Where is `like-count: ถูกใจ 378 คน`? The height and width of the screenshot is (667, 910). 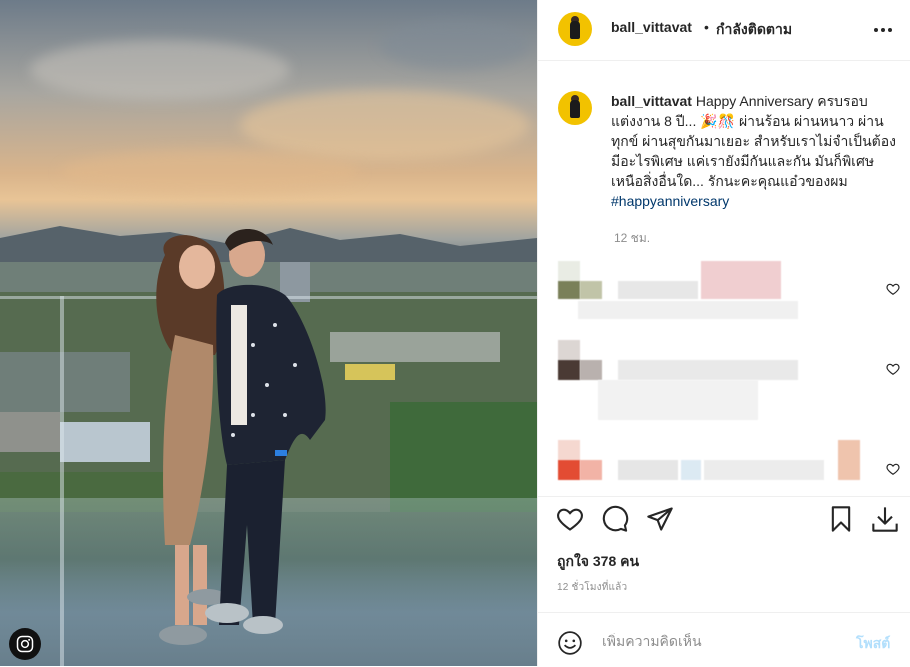
like-count: ถูกใจ 378 คน is located at coordinates (598, 562).